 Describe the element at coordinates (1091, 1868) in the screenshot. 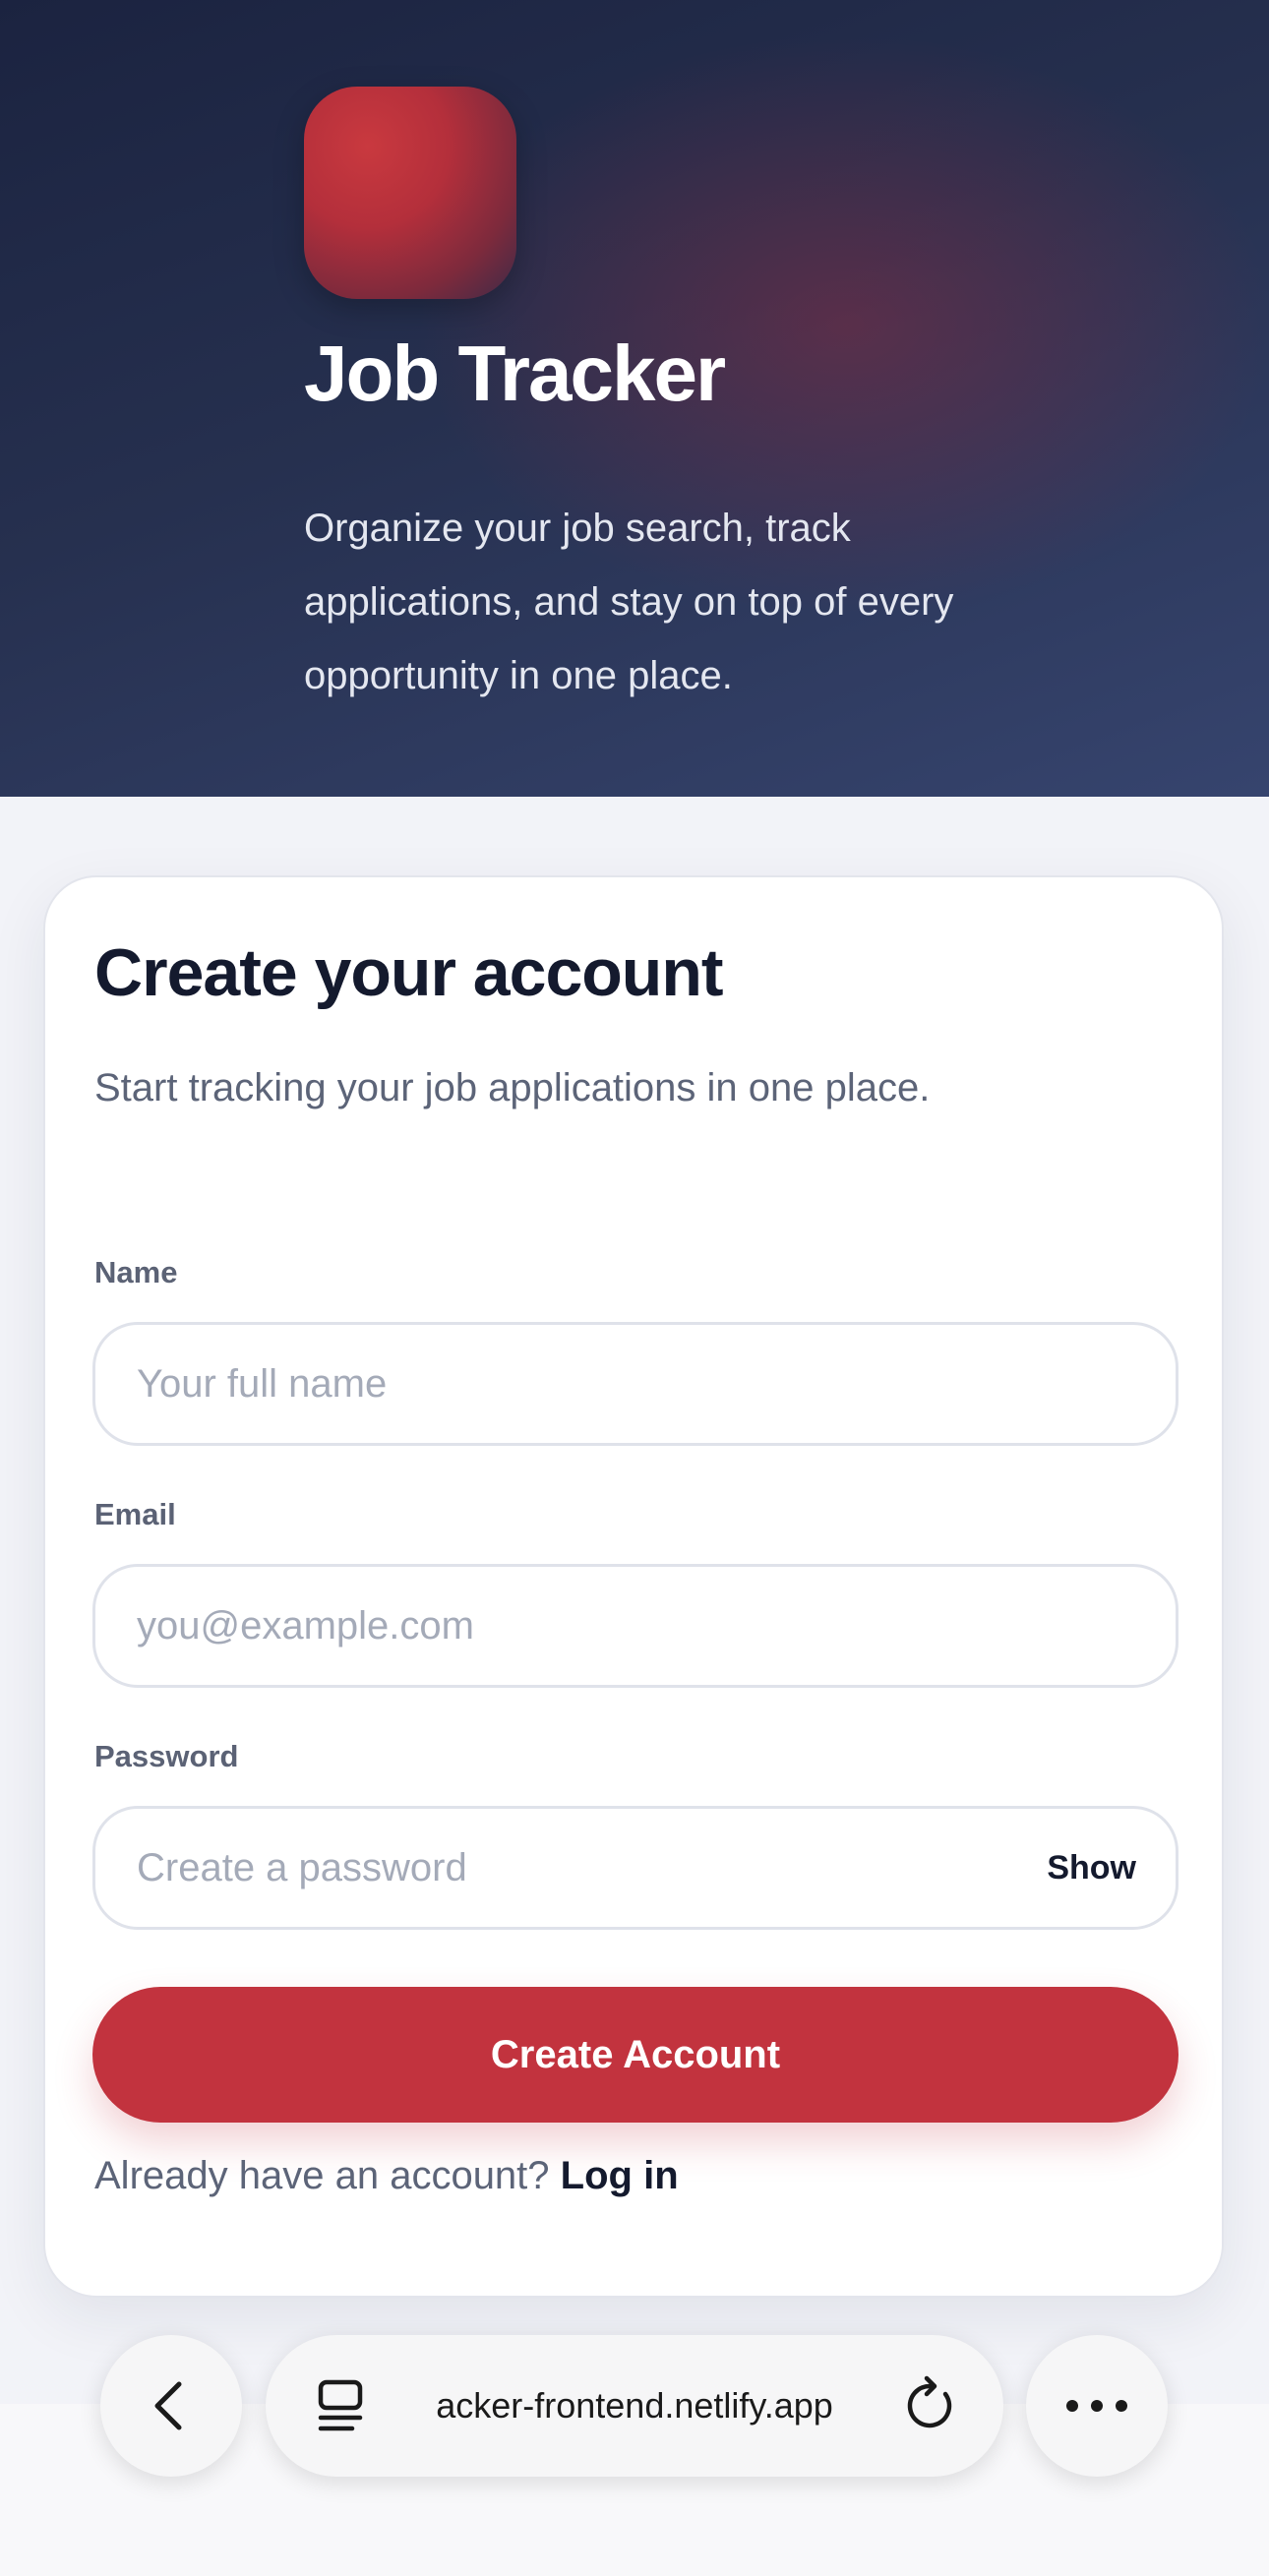

I see `show-password-button: Show` at that location.